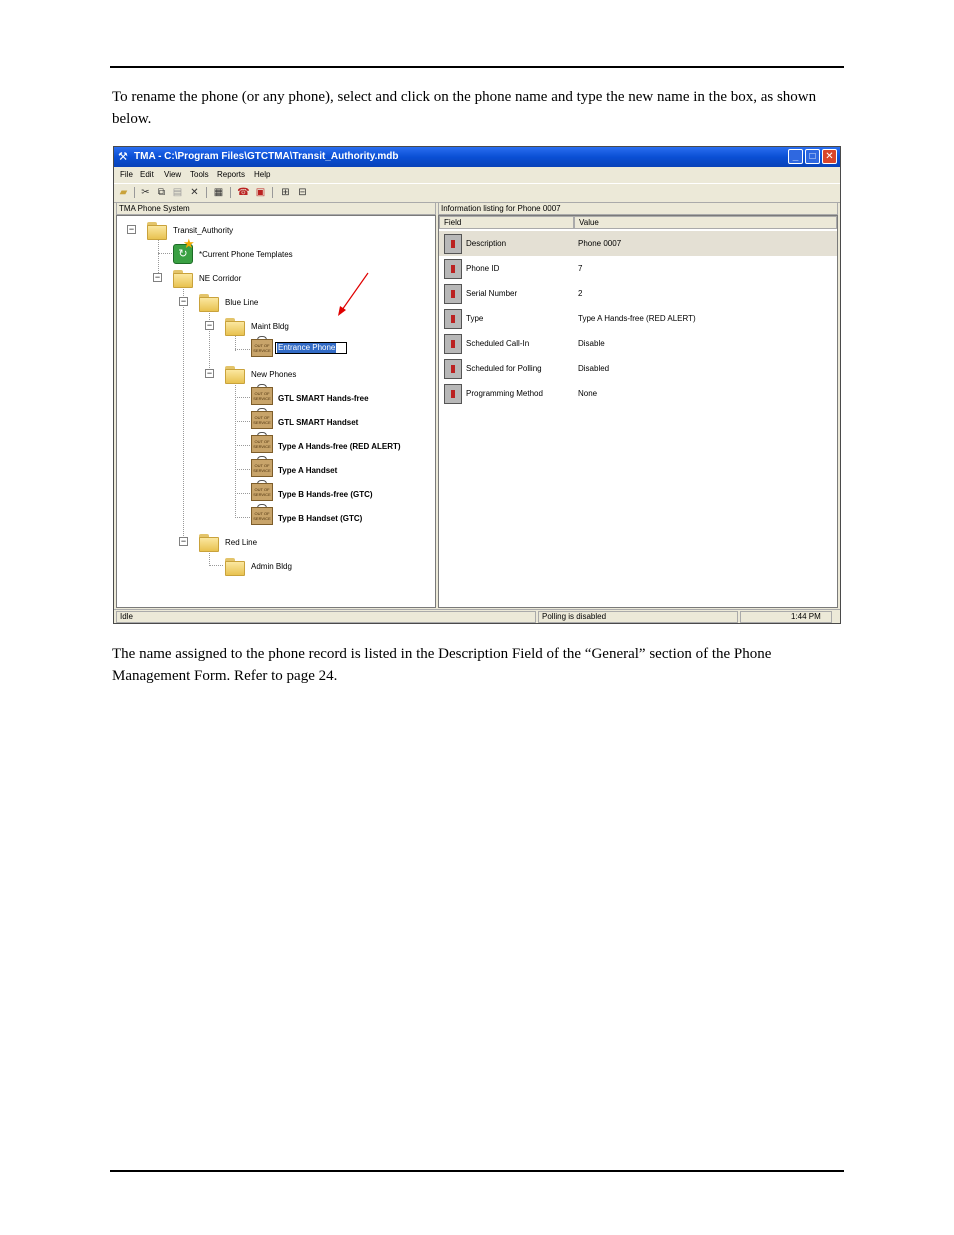  What do you see at coordinates (353, 294) in the screenshot?
I see `annotation-arrow` at bounding box center [353, 294].